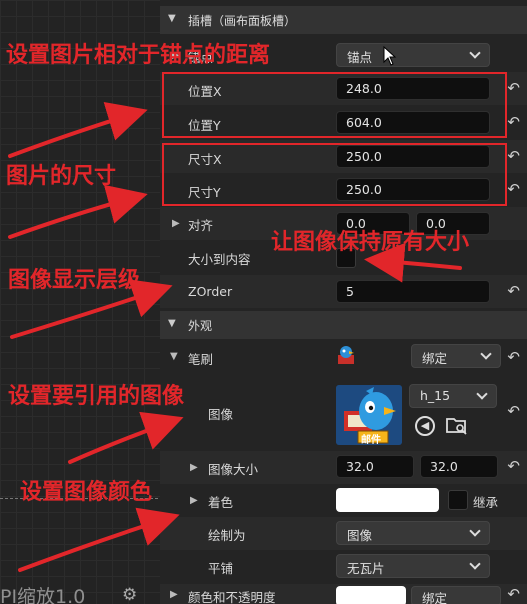  Describe the element at coordinates (456, 595) in the screenshot. I see `bind-dropdown-2: 绑定` at that location.